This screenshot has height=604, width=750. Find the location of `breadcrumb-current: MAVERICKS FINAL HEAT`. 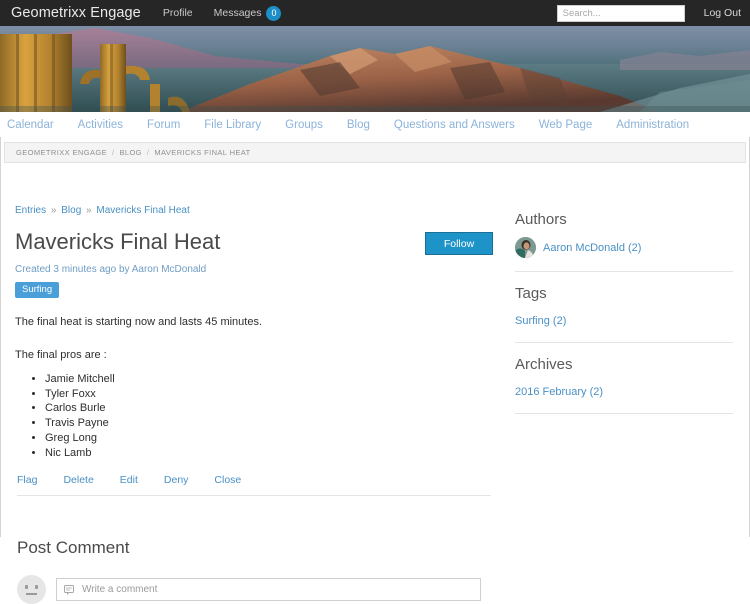

breadcrumb-current: MAVERICKS FINAL HEAT is located at coordinates (202, 152).